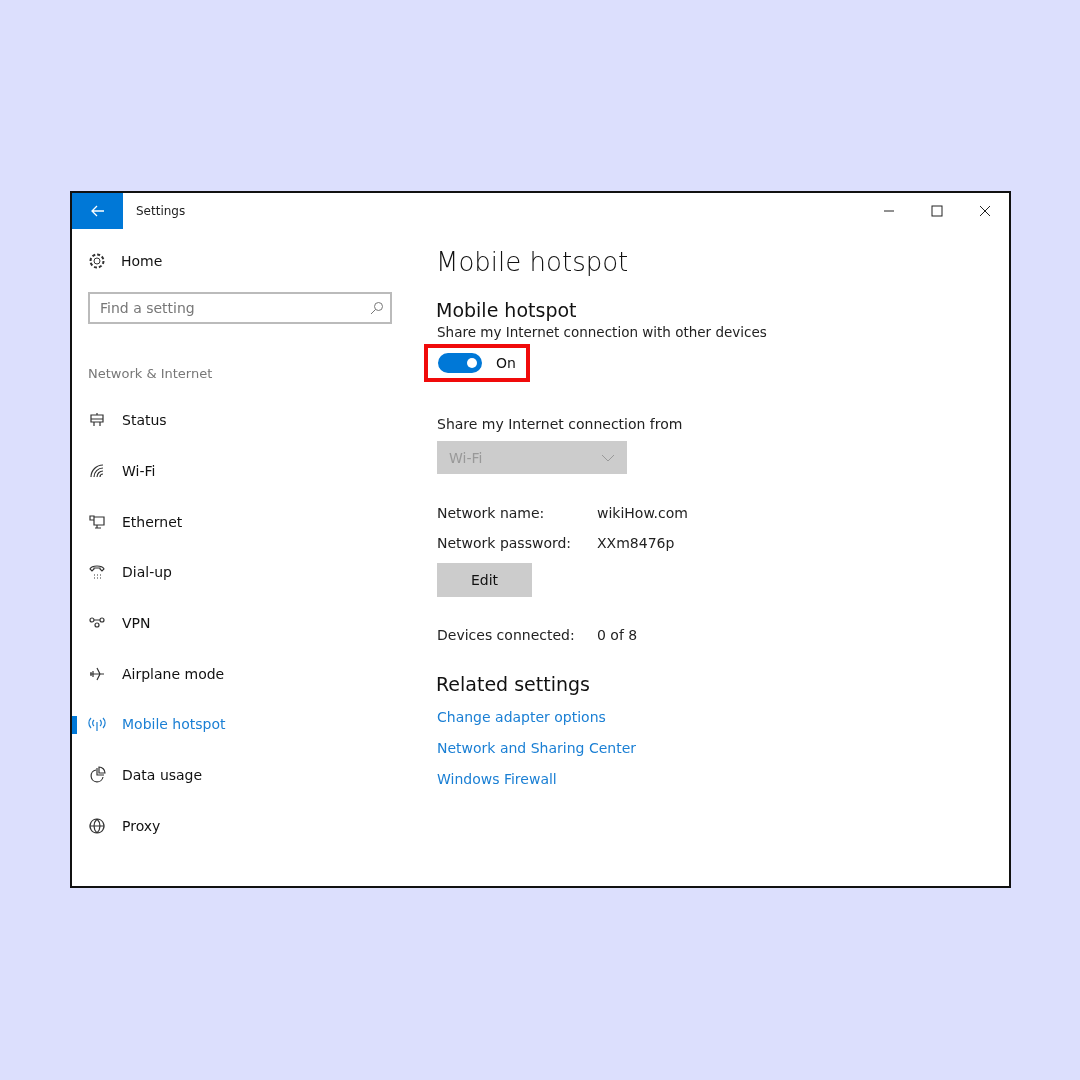 This screenshot has width=1080, height=1080. What do you see at coordinates (985, 211) in the screenshot?
I see `close-icon` at bounding box center [985, 211].